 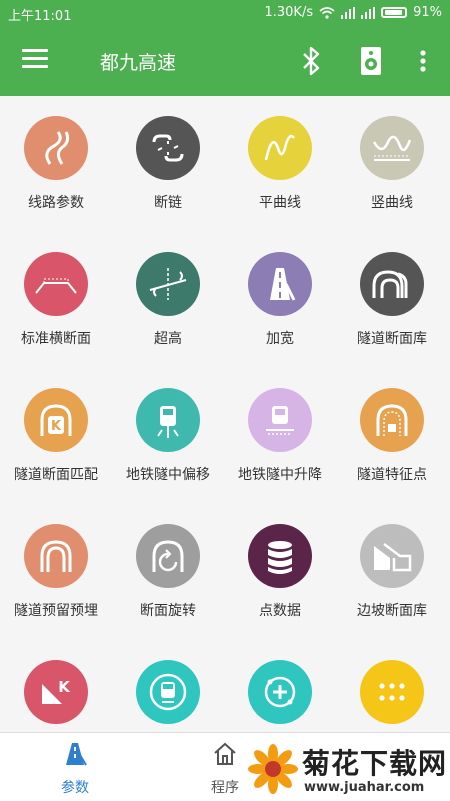 I want to click on broken-chain-icon, so click(x=168, y=148).